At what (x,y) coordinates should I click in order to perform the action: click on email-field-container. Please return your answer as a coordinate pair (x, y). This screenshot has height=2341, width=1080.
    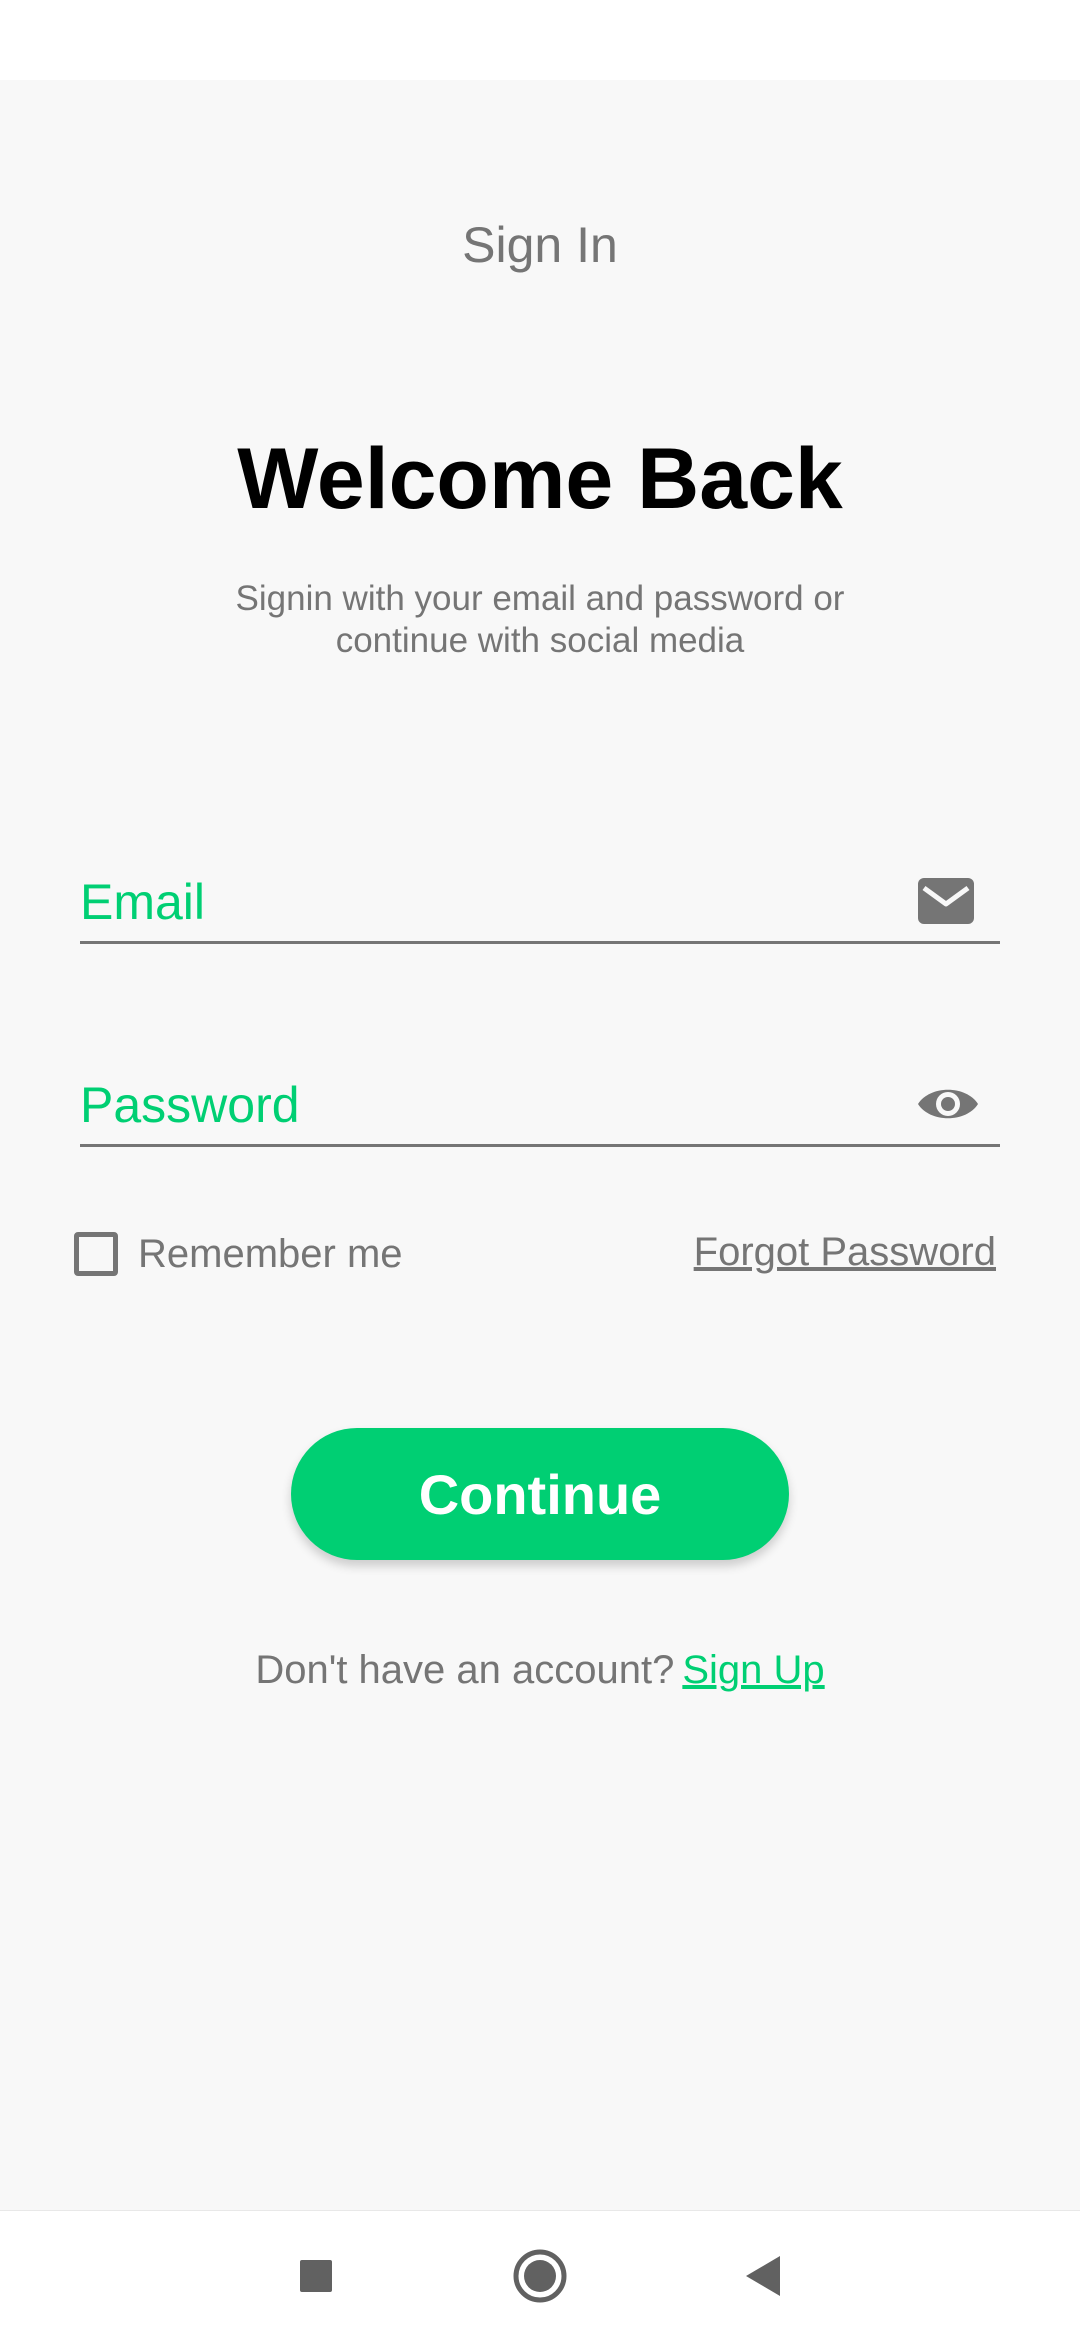
    Looking at the image, I should click on (540, 904).